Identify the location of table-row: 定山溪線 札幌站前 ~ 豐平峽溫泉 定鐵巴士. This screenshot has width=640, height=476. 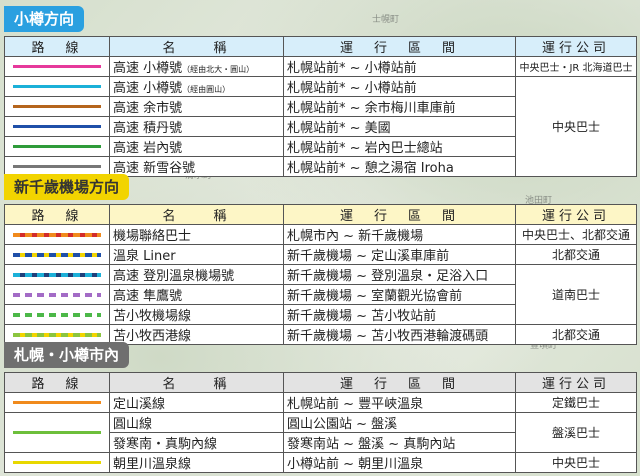
(320, 402).